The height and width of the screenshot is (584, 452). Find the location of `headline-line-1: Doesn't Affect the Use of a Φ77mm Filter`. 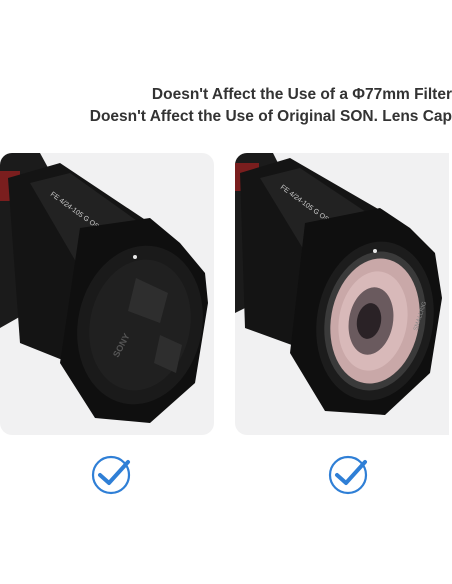

headline-line-1: Doesn't Affect the Use of a Φ77mm Filter is located at coordinates (301, 94).